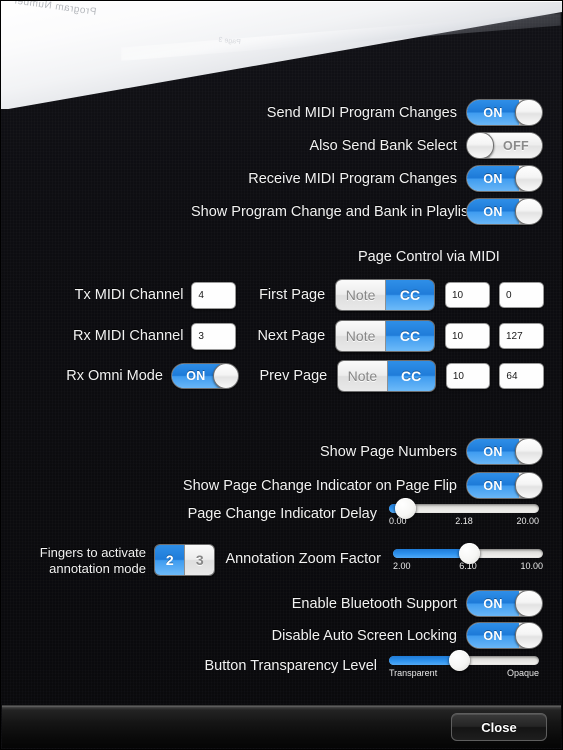 The height and width of the screenshot is (750, 563). Describe the element at coordinates (291, 666) in the screenshot. I see `label-button-transparency-level: Button Transparency Level` at that location.